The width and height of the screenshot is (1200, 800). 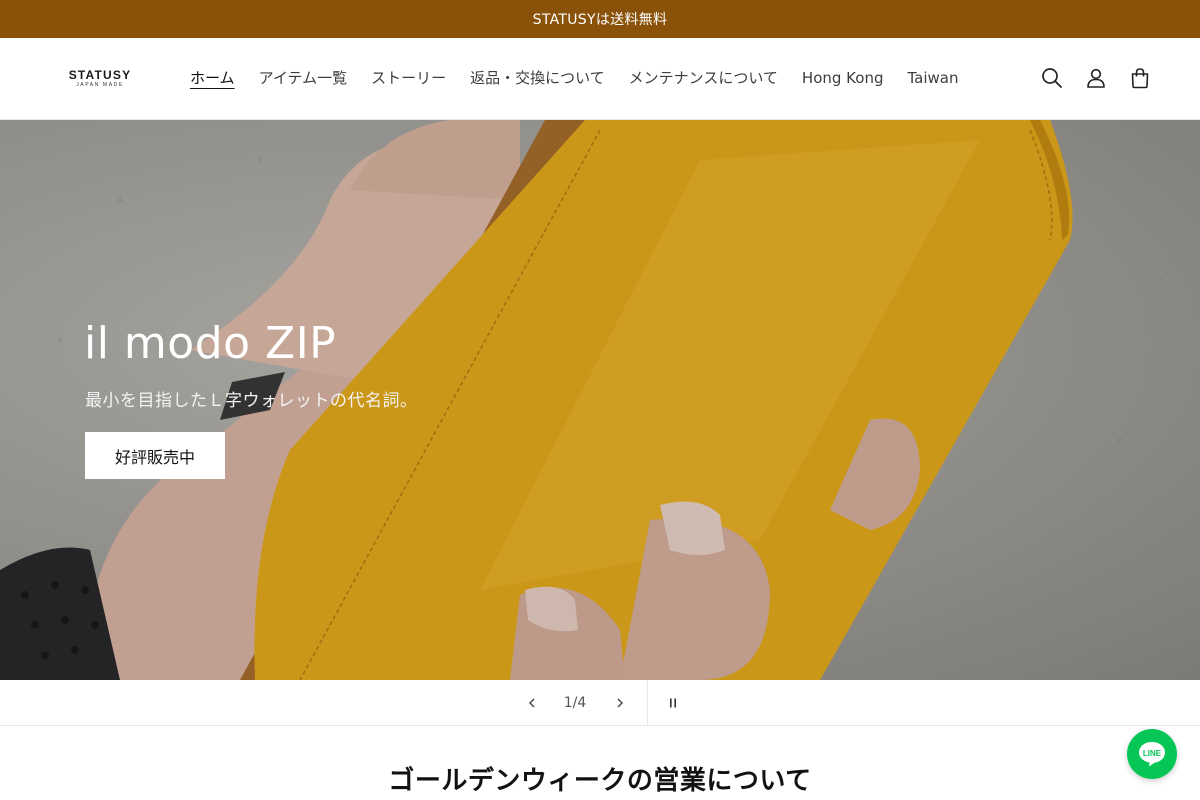 I want to click on cart-icon, so click(x=1140, y=78).